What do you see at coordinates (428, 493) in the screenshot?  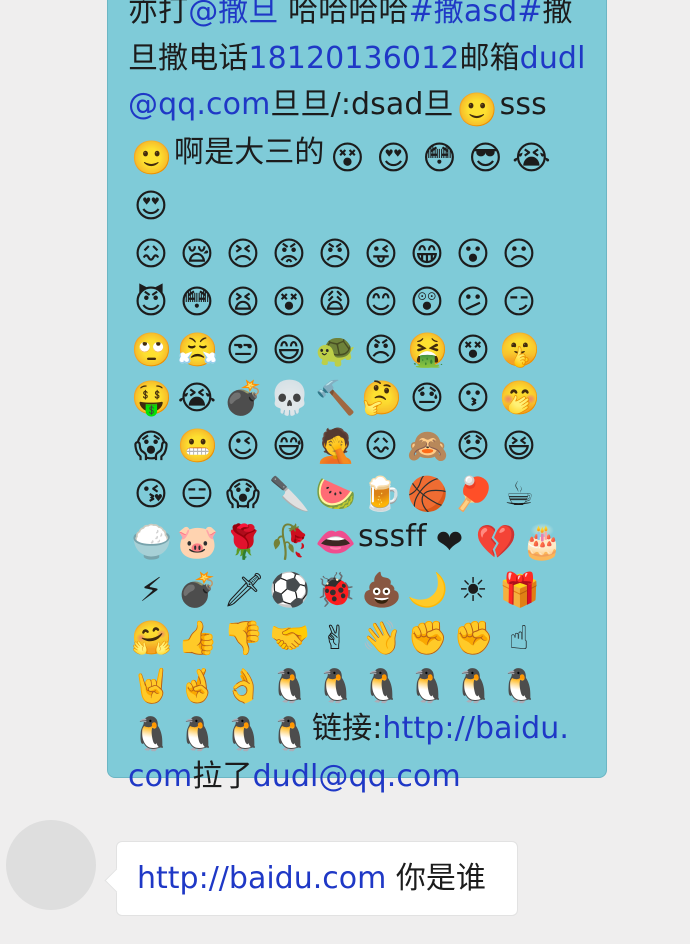 I see `basketball-icon: 🏀` at bounding box center [428, 493].